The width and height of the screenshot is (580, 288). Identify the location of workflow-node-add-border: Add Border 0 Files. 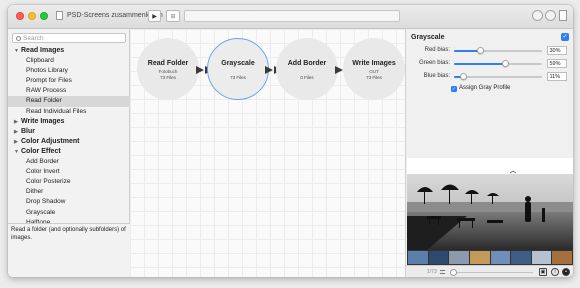
(307, 69).